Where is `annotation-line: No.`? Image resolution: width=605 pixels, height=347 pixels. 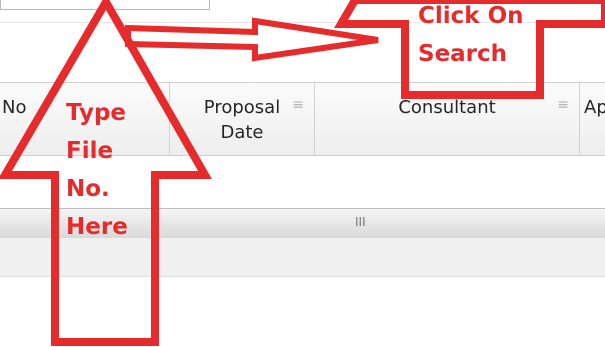 annotation-line: No. is located at coordinates (88, 189).